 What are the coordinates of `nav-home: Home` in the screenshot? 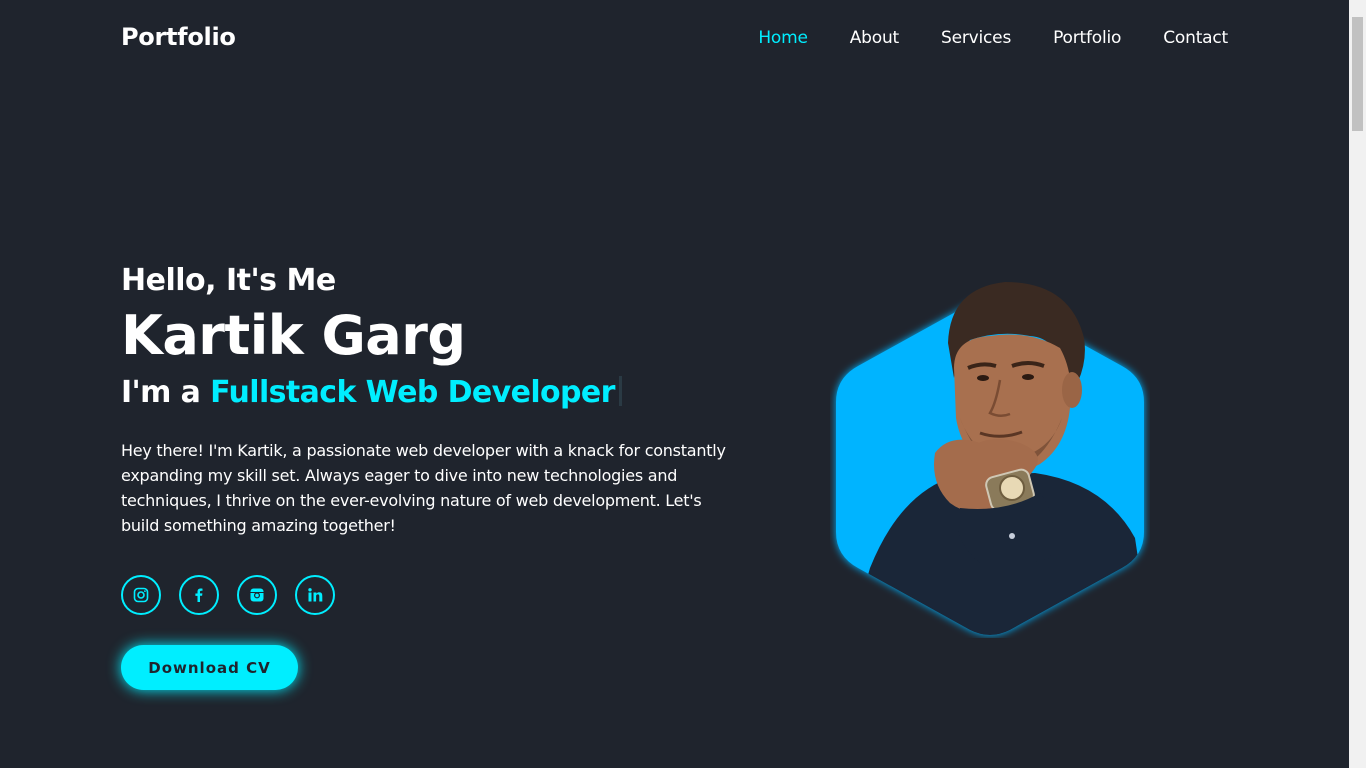 It's located at (783, 38).